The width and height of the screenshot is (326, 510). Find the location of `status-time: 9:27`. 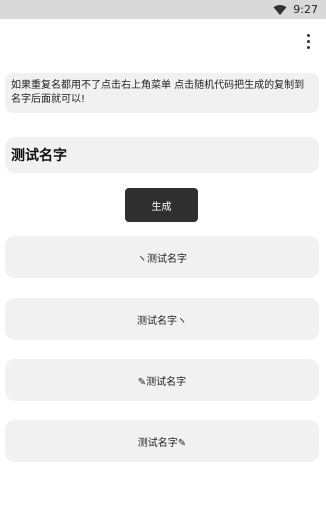

status-time: 9:27 is located at coordinates (305, 9).